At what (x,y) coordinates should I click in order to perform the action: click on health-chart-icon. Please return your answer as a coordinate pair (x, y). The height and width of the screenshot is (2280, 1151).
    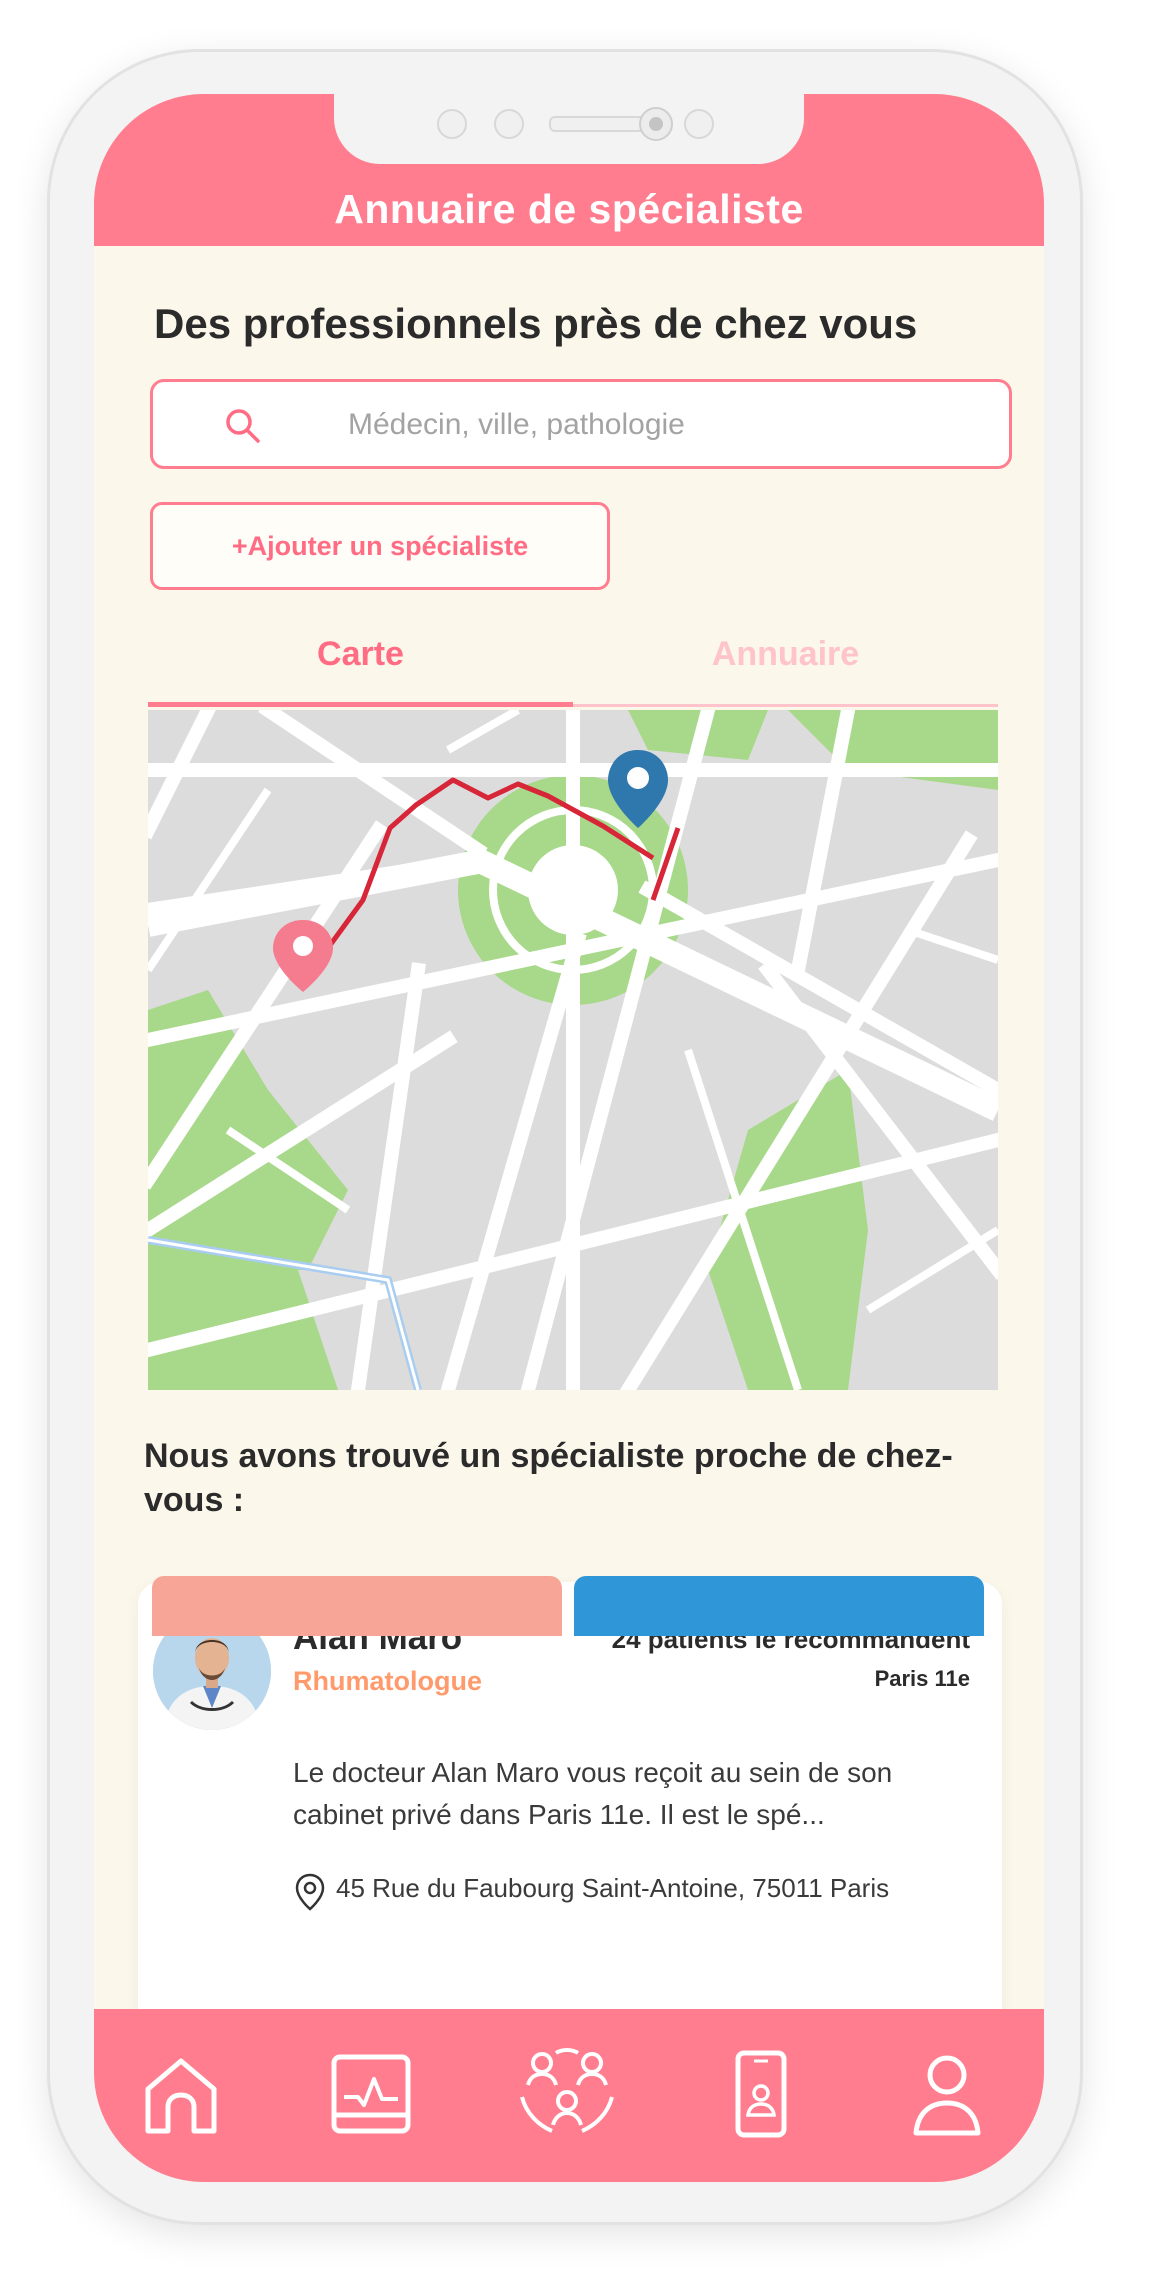
    Looking at the image, I should click on (371, 2094).